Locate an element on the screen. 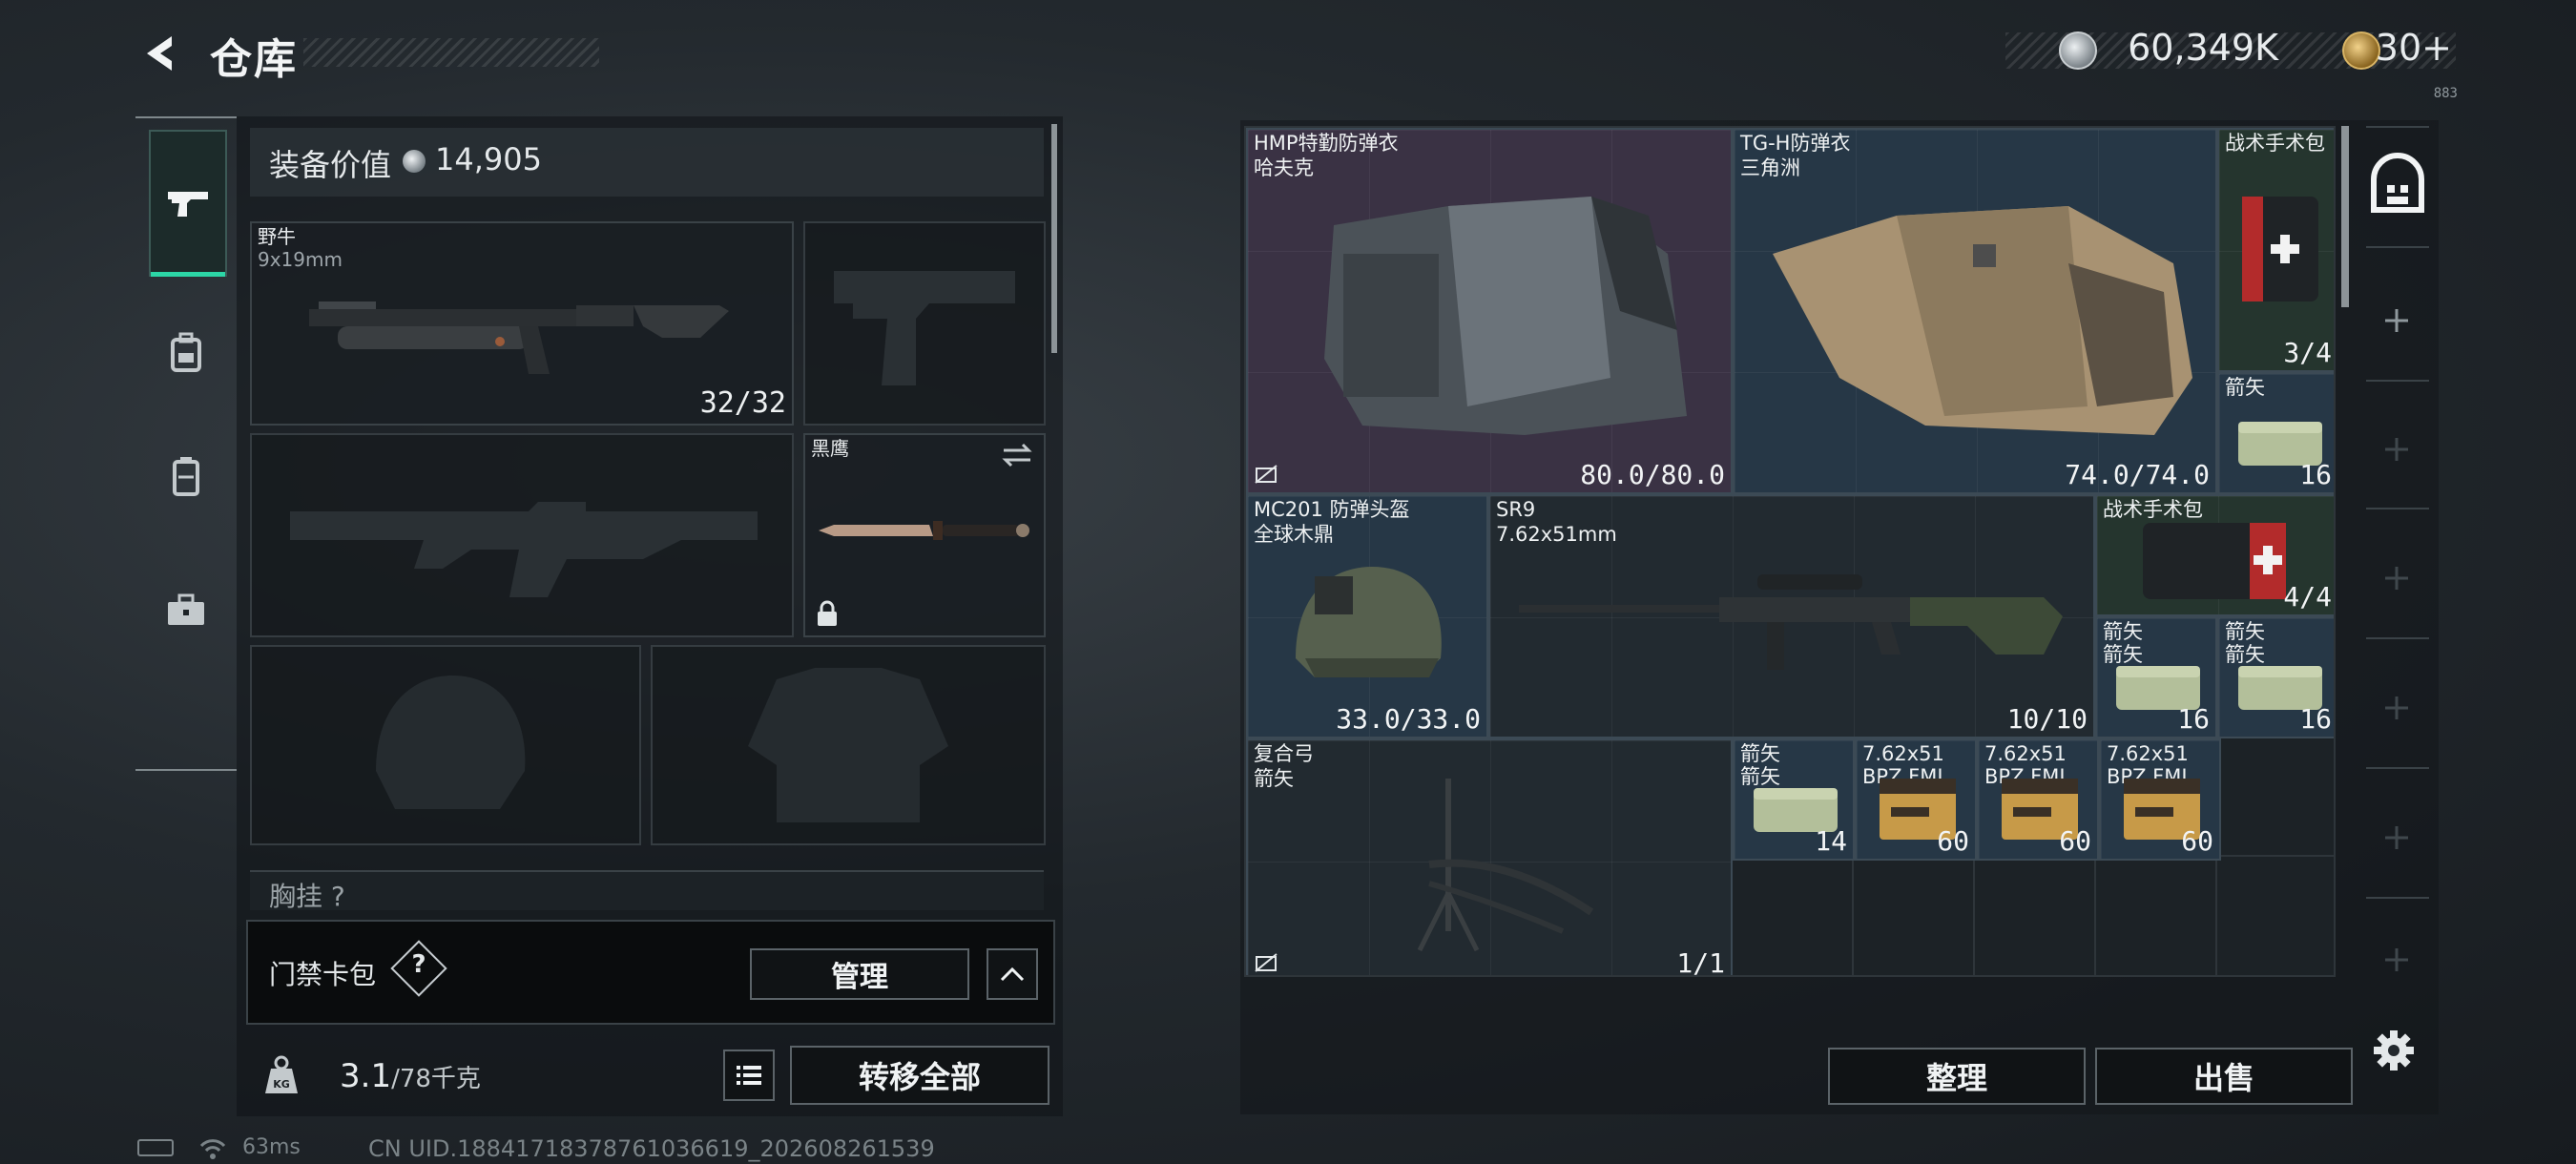  swap-icon is located at coordinates (1017, 455).